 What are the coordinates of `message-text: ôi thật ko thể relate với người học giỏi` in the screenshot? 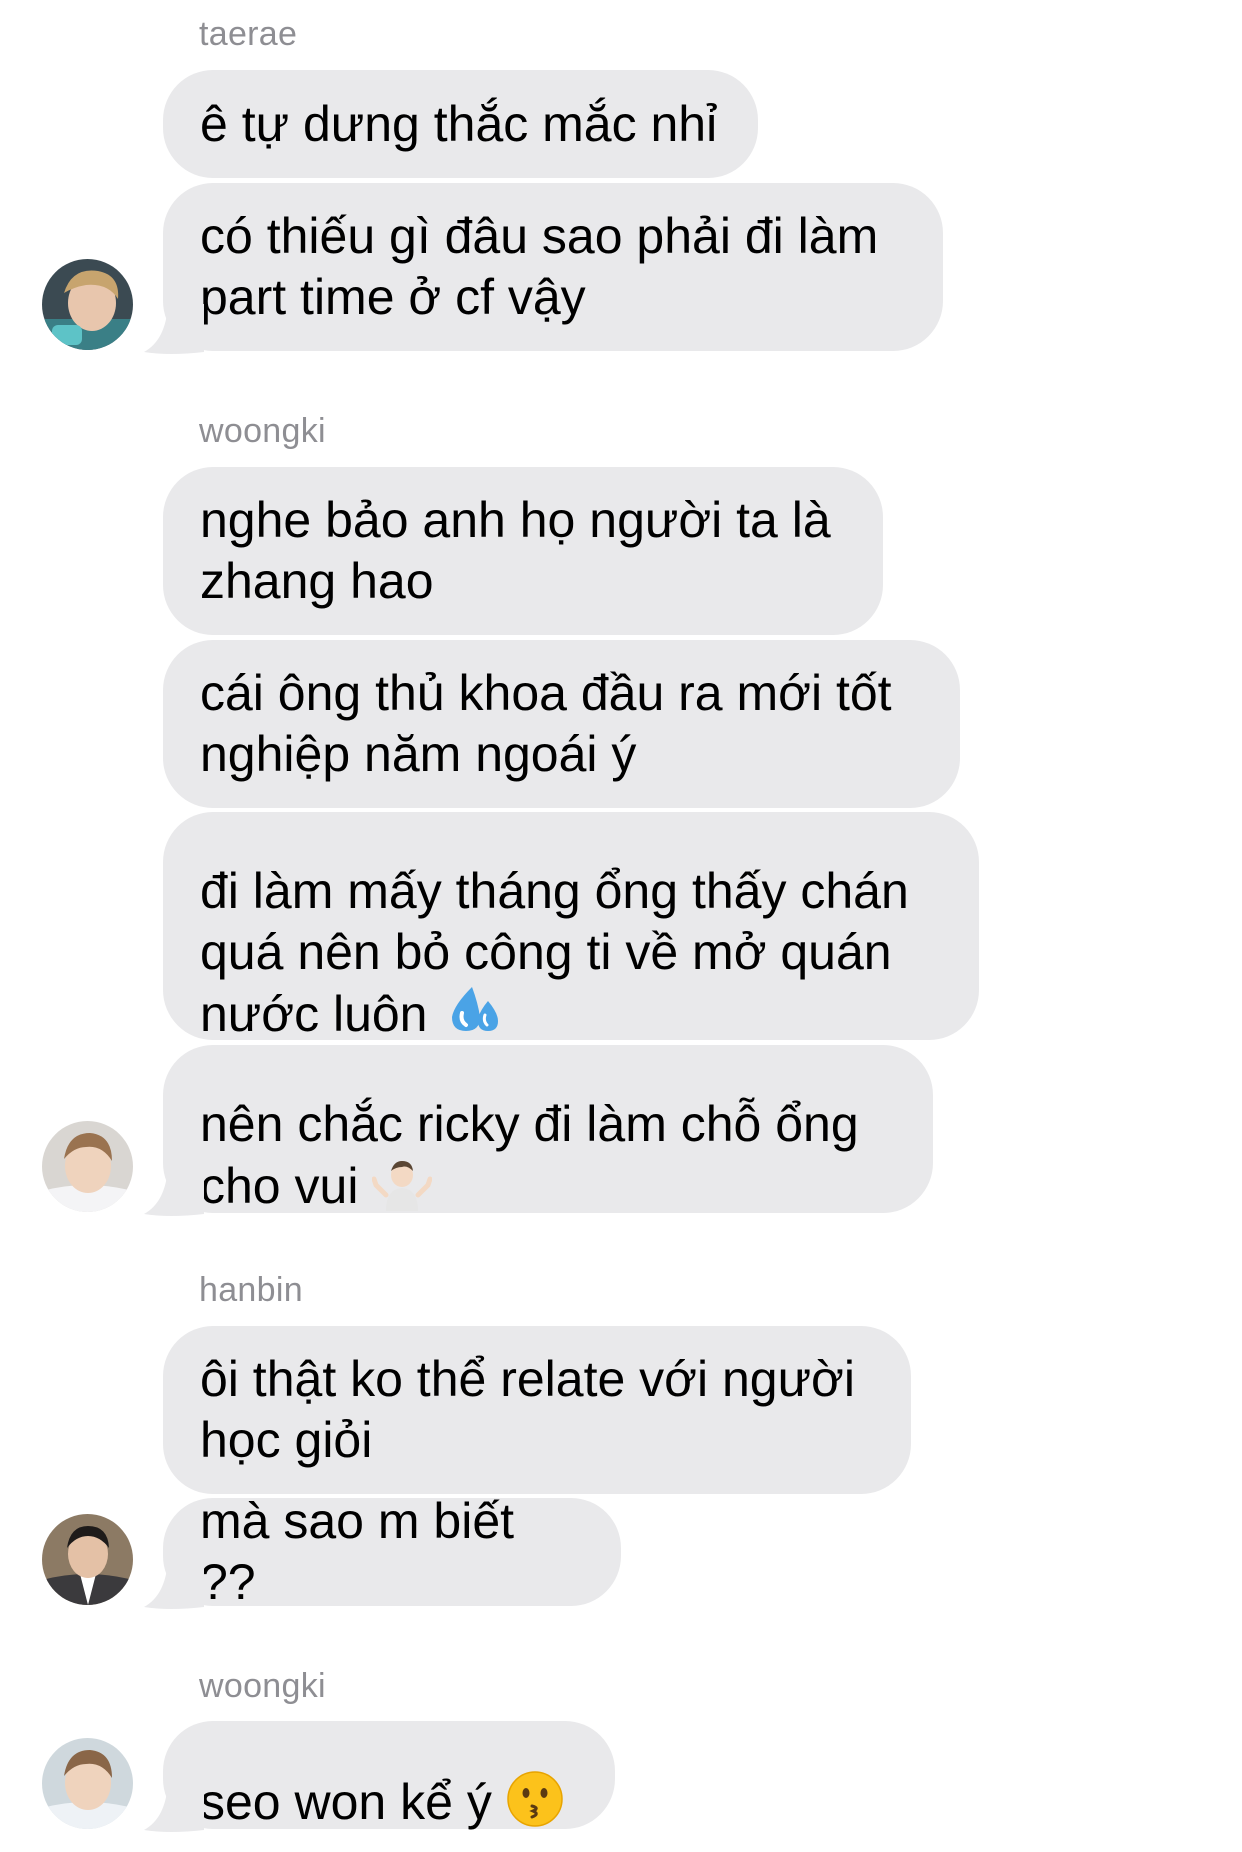 It's located at (527, 1409).